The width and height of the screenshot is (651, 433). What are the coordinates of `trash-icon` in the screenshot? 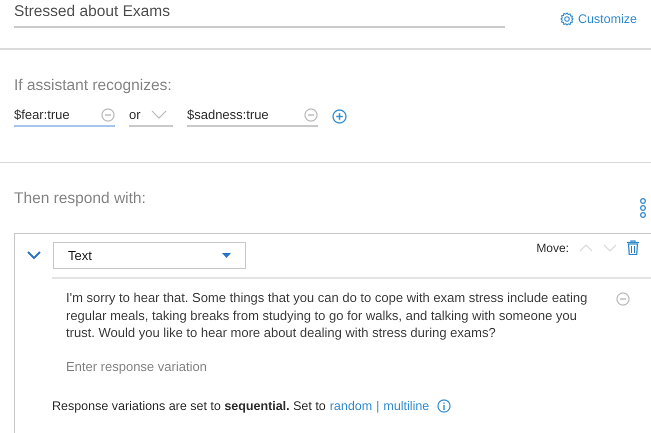 It's located at (633, 247).